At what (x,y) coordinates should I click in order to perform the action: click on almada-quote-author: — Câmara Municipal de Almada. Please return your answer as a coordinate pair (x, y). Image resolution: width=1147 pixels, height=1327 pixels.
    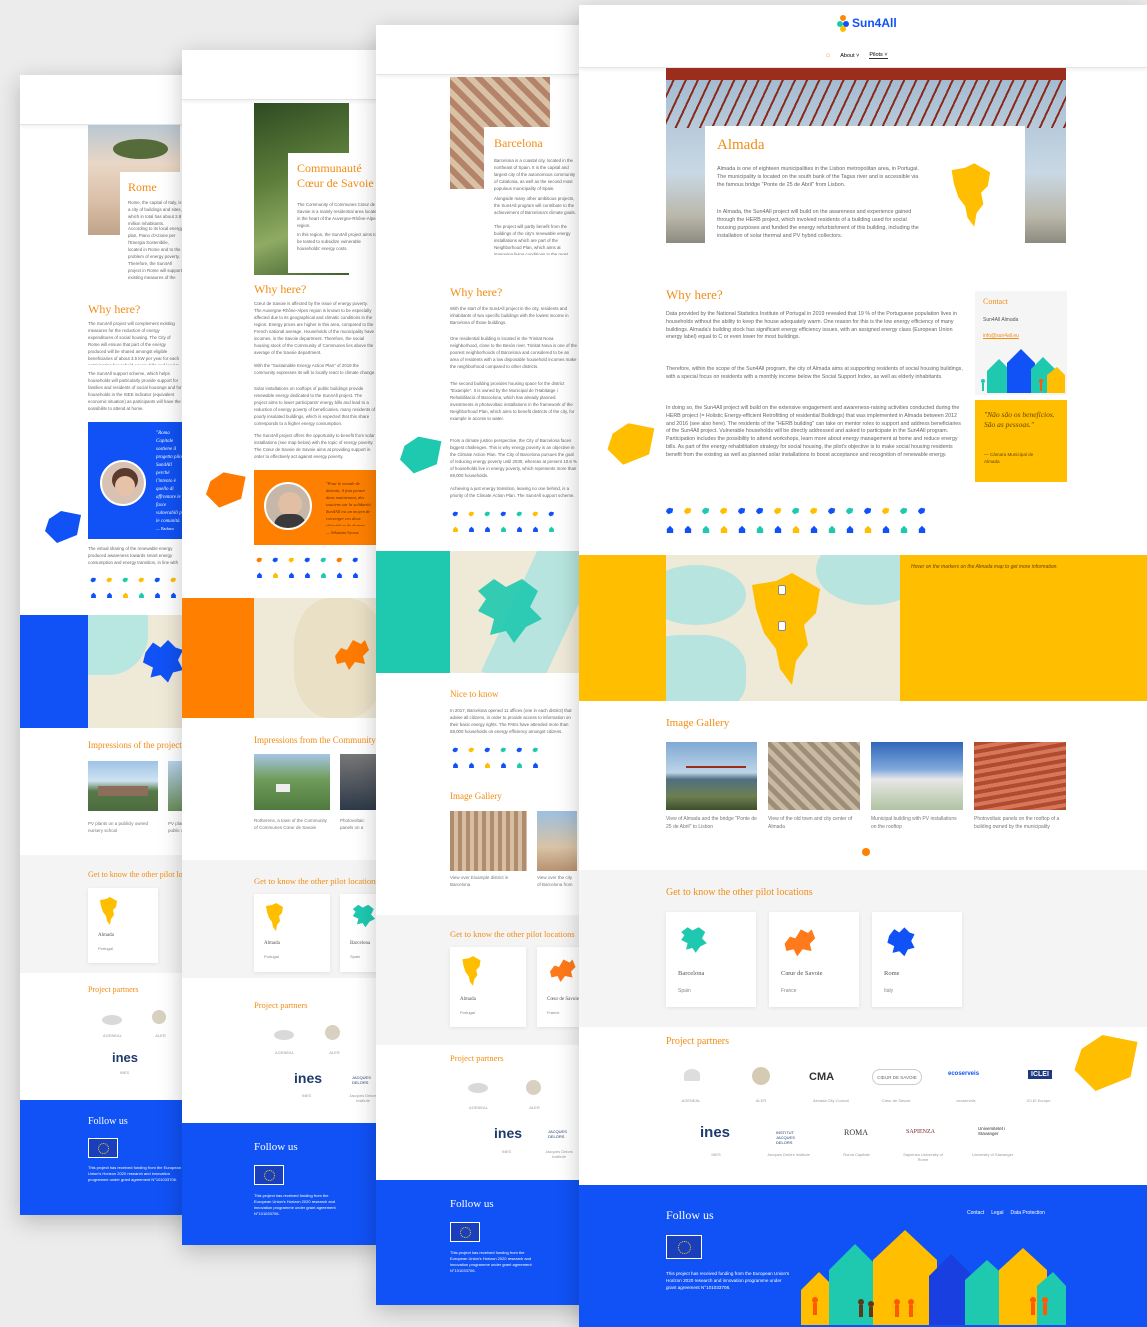
    Looking at the image, I should click on (1009, 458).